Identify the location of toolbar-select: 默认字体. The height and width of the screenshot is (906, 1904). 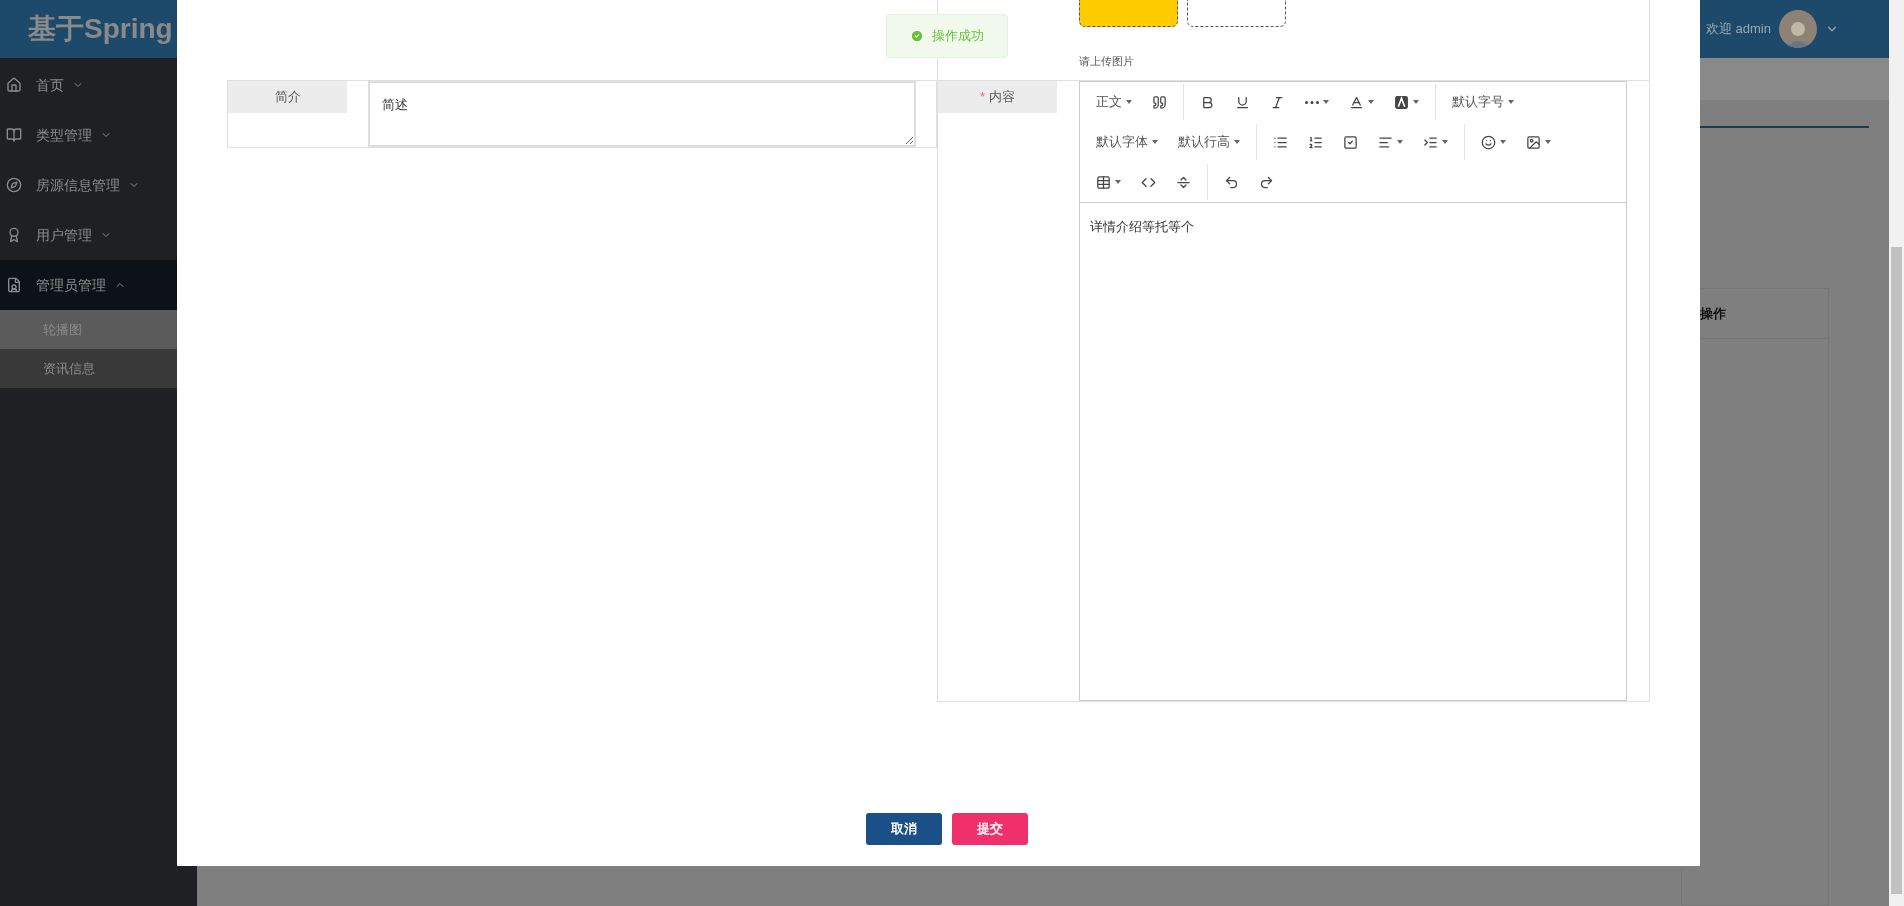
(1127, 142).